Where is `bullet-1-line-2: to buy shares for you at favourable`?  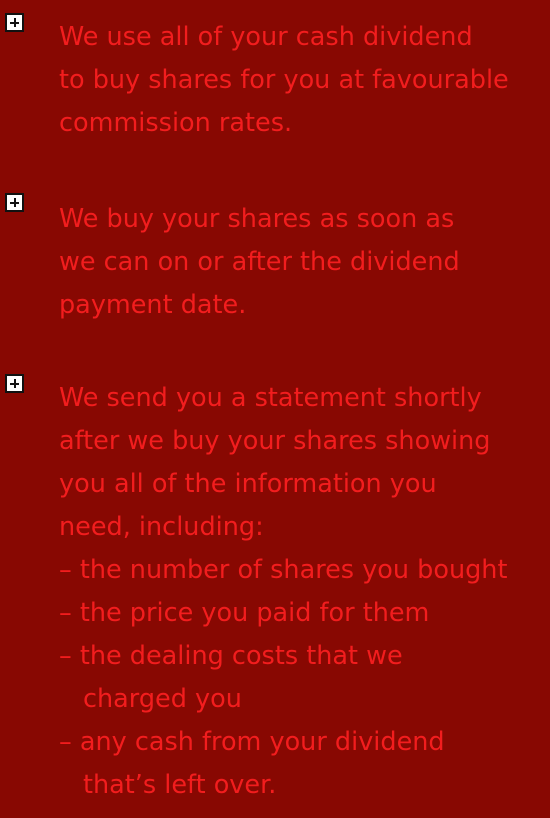 bullet-1-line-2: to buy shares for you at favourable is located at coordinates (284, 80).